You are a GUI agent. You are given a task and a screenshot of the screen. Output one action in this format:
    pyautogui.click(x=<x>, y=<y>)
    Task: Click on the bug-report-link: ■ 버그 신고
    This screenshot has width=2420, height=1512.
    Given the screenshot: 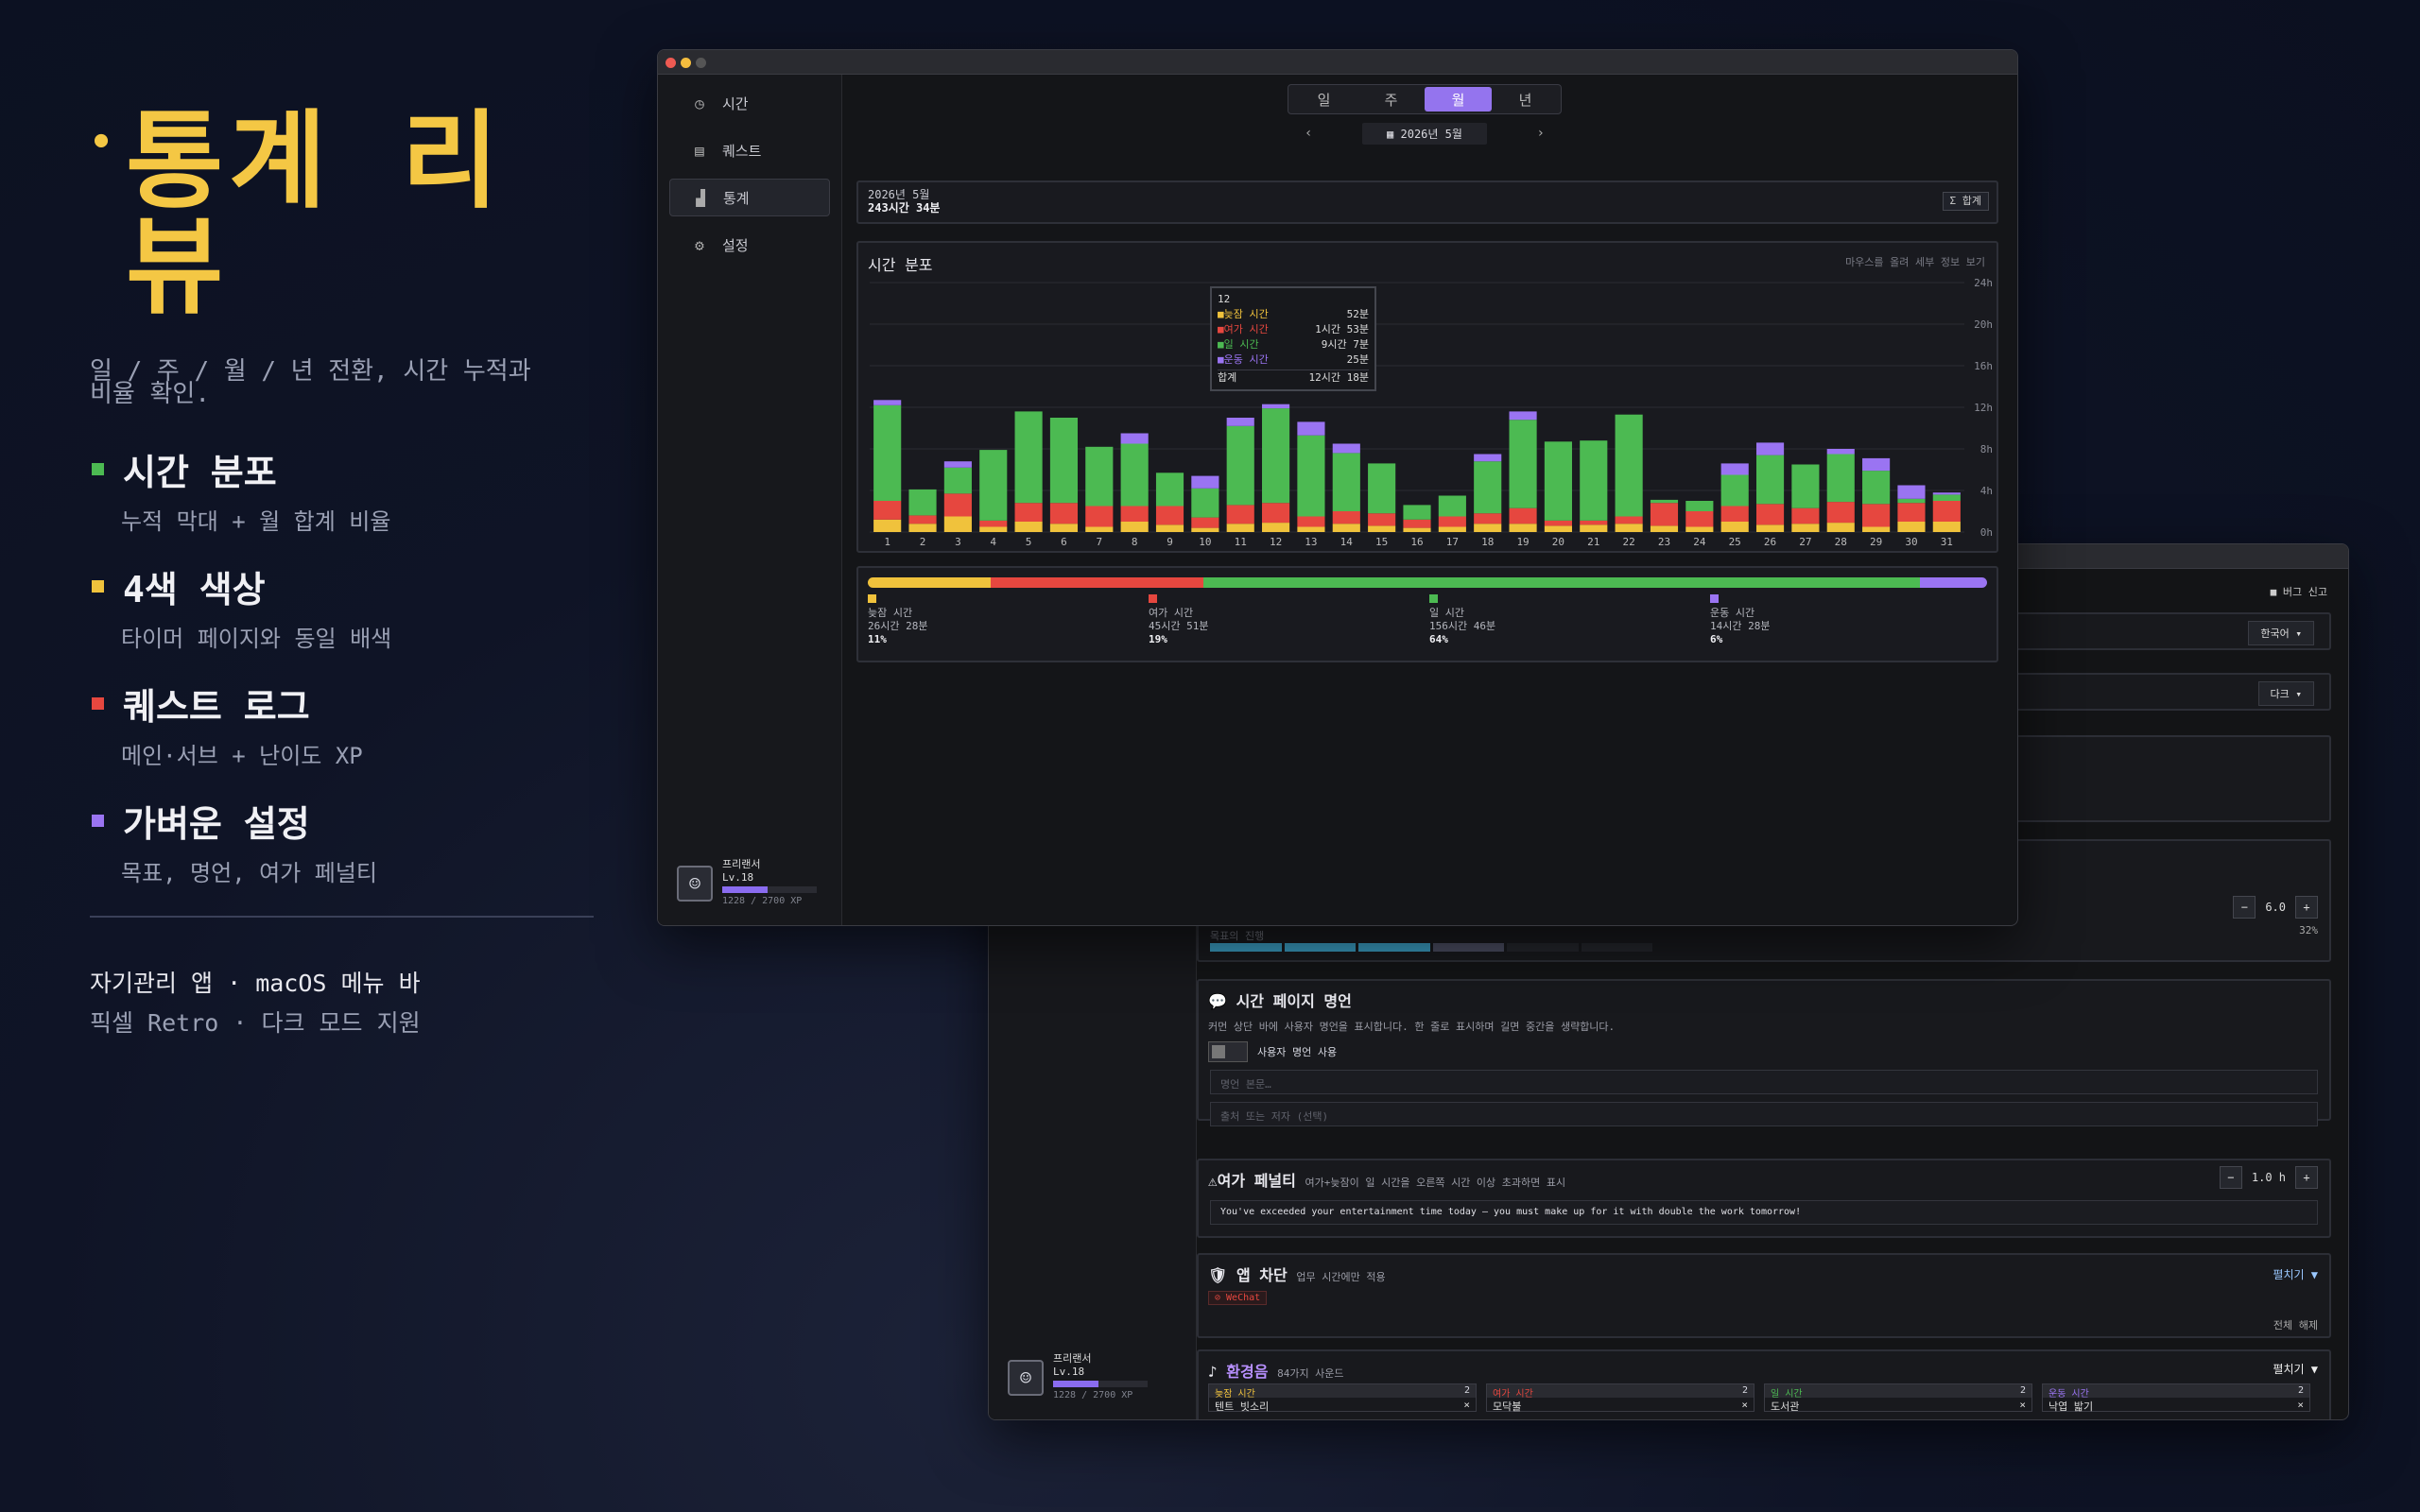 What is the action you would take?
    pyautogui.click(x=2299, y=591)
    